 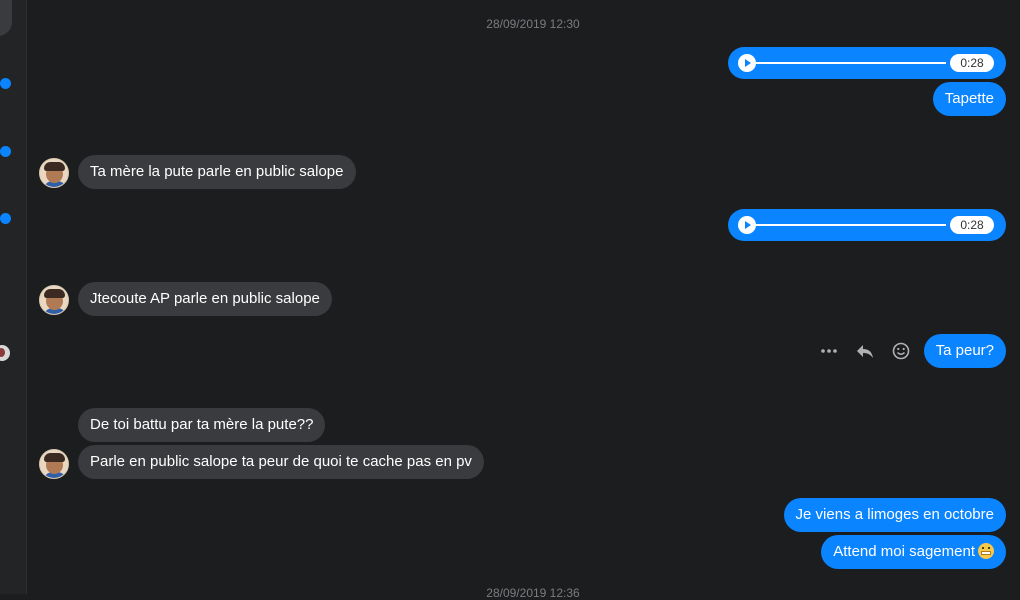 What do you see at coordinates (533, 593) in the screenshot?
I see `message-timestamp: 28/09/2019 12:36` at bounding box center [533, 593].